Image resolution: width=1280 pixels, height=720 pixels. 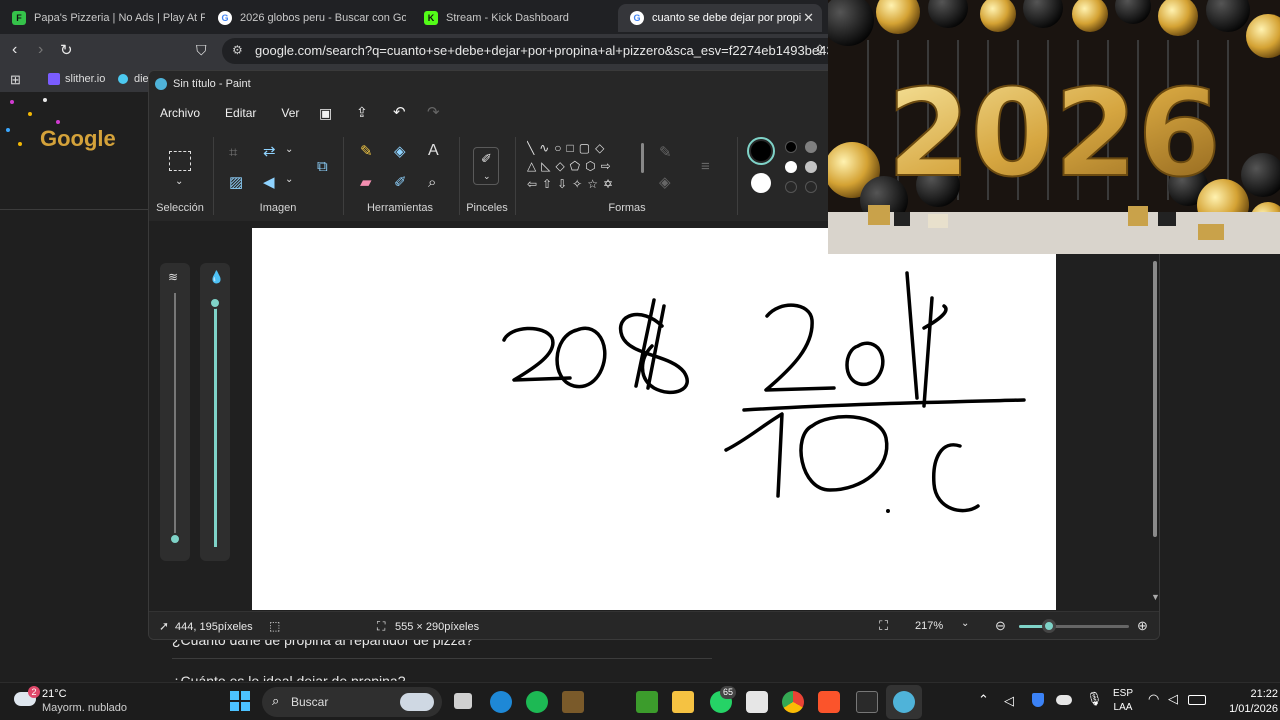 I want to click on start-button, so click(x=240, y=701).